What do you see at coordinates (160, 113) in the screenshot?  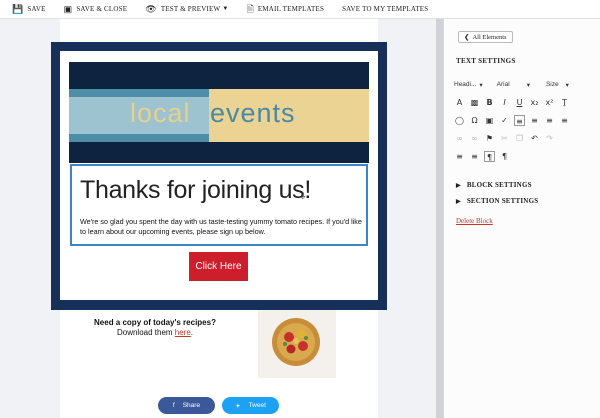 I see `banner-word-local: local` at bounding box center [160, 113].